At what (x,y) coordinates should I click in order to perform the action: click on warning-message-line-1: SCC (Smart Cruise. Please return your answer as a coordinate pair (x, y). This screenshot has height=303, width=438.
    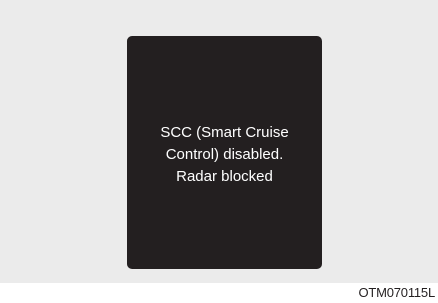
    Looking at the image, I should click on (224, 132).